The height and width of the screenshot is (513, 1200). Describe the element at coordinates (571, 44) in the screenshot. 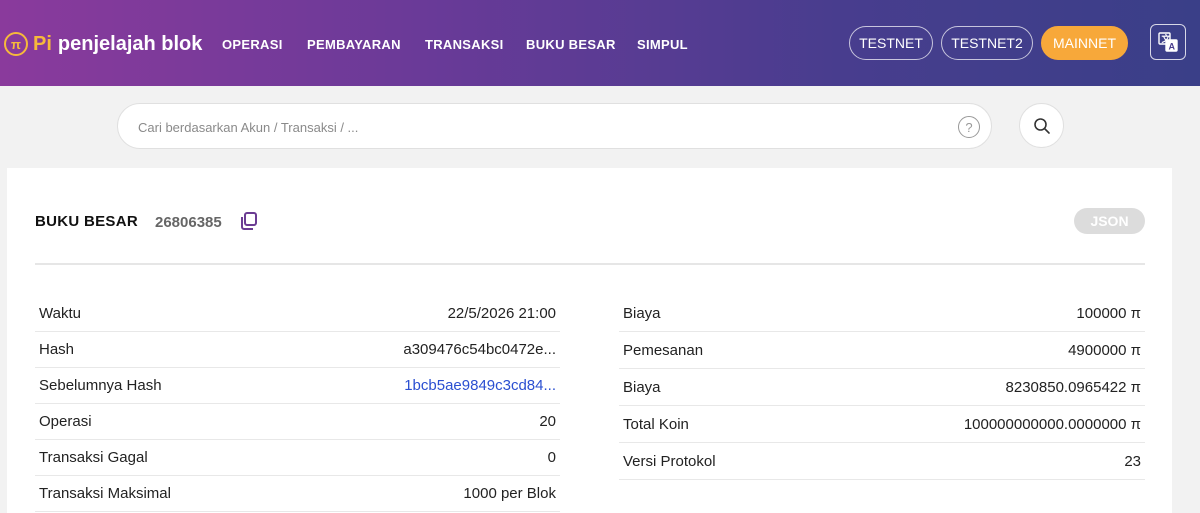

I see `nav-buku-besar: BUKU BESAR` at that location.